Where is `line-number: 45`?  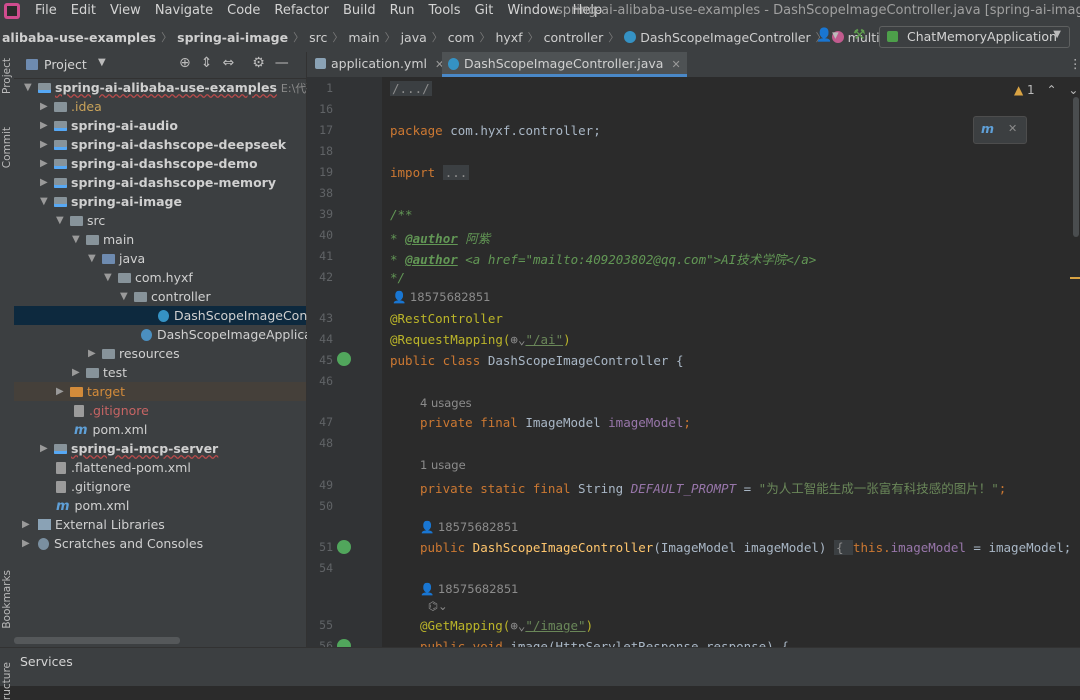
line-number: 45 is located at coordinates (326, 360).